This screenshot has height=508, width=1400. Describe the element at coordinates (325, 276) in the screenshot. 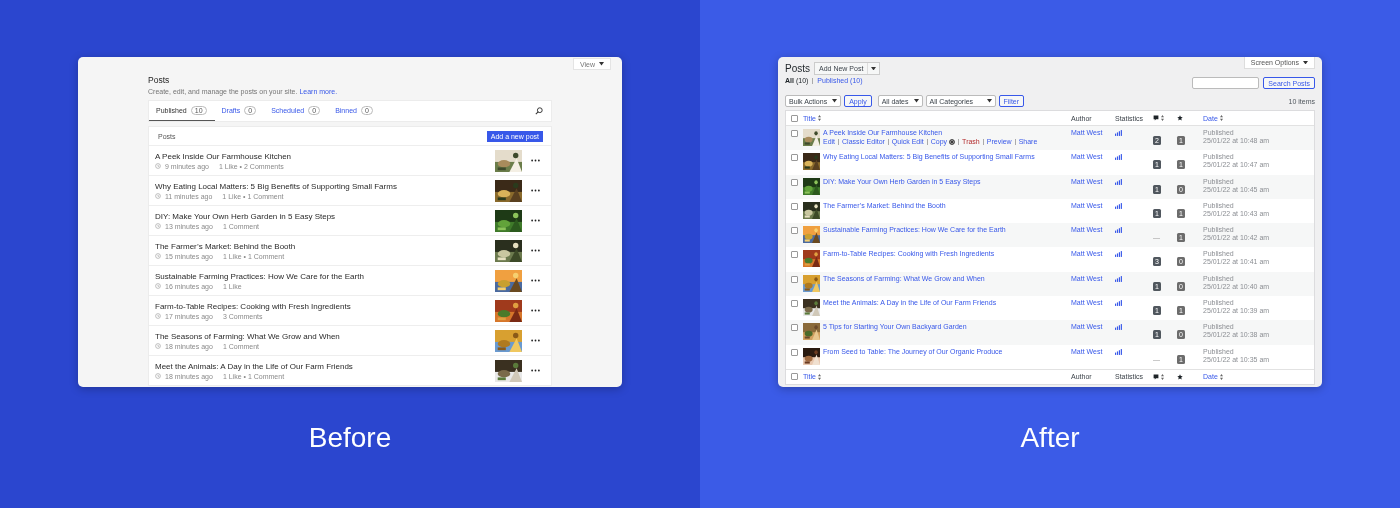

I see `post-title: Sustainable Farming Practices: How We Care for the Earth` at that location.